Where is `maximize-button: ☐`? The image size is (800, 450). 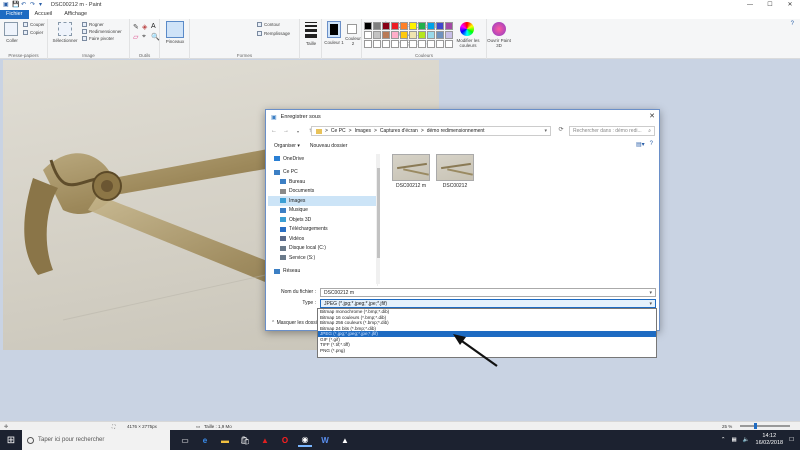 maximize-button: ☐ is located at coordinates (770, 5).